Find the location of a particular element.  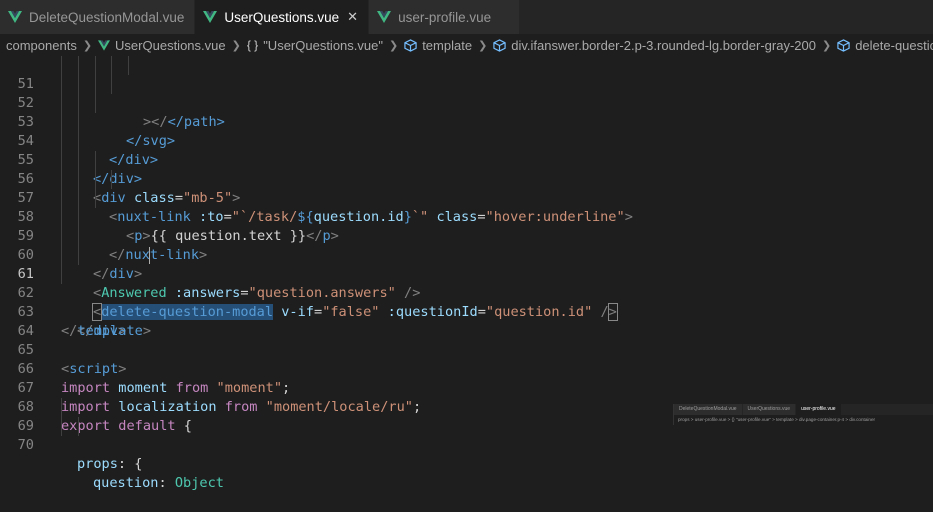

code-line: 51 ></</path> is located at coordinates (466, 93).